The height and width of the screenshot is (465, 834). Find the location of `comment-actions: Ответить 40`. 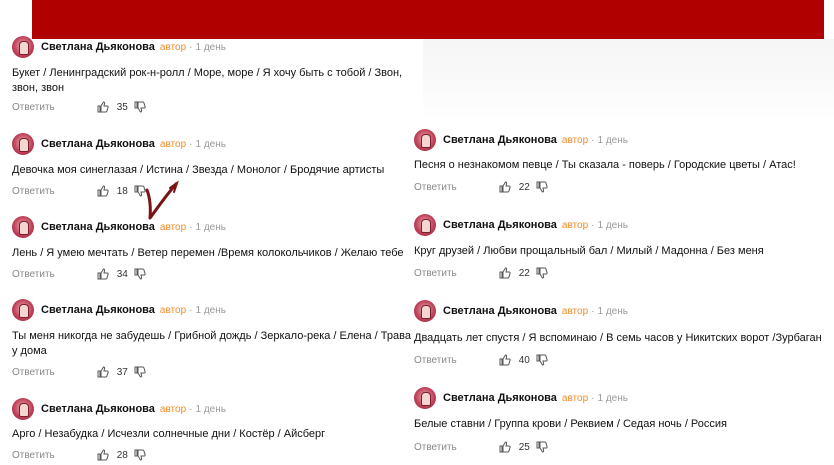

comment-actions: Ответить 40 is located at coordinates (481, 360).